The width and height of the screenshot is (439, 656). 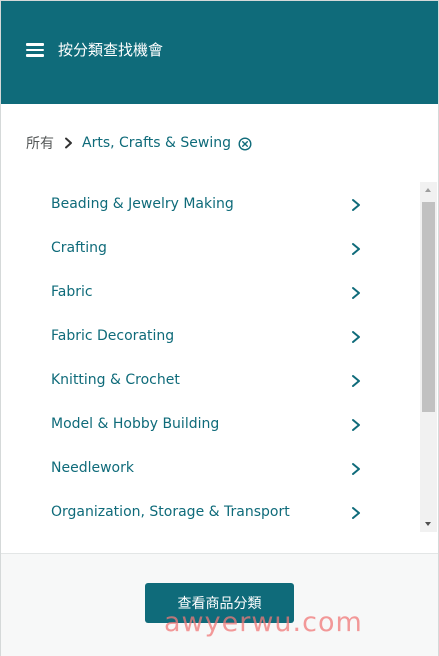 I want to click on view-product-categories-button: 查看商品分類, so click(x=219, y=603).